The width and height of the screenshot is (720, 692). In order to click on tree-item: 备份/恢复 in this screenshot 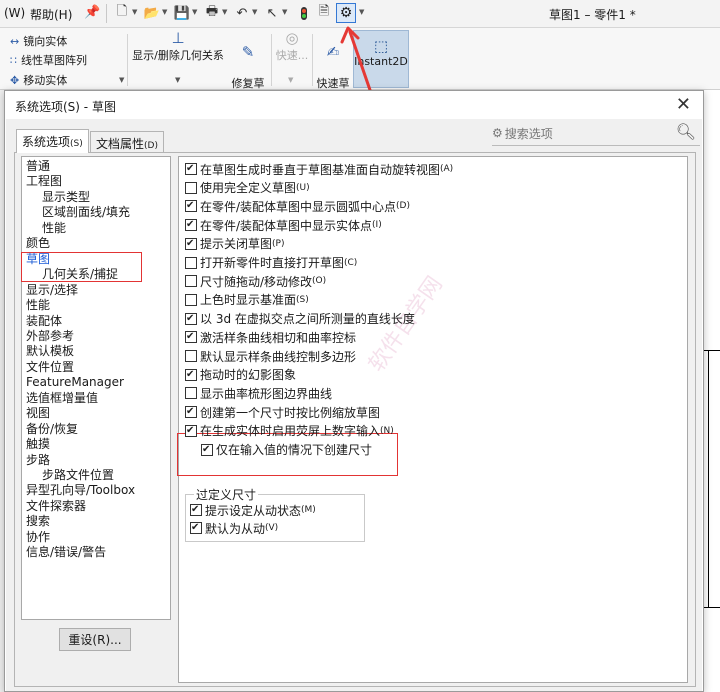, I will do `click(52, 429)`.